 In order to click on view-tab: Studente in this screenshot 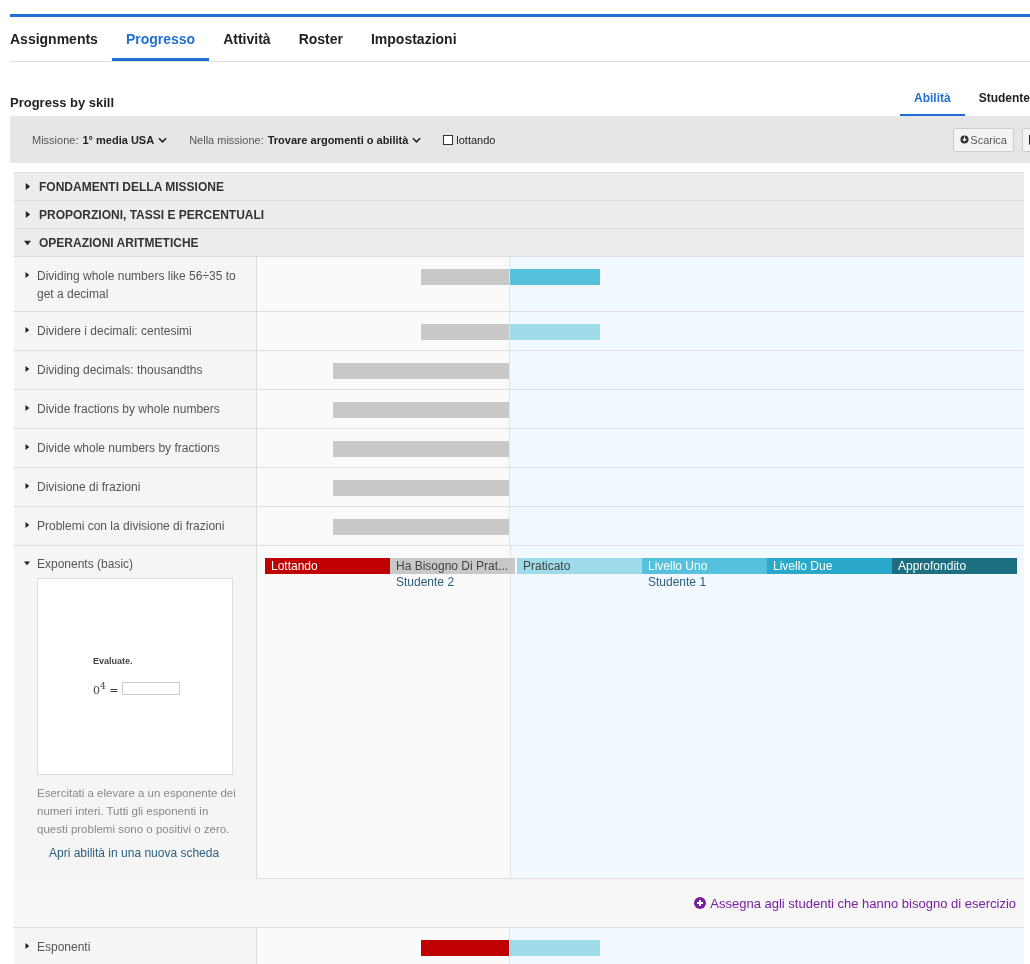, I will do `click(997, 102)`.